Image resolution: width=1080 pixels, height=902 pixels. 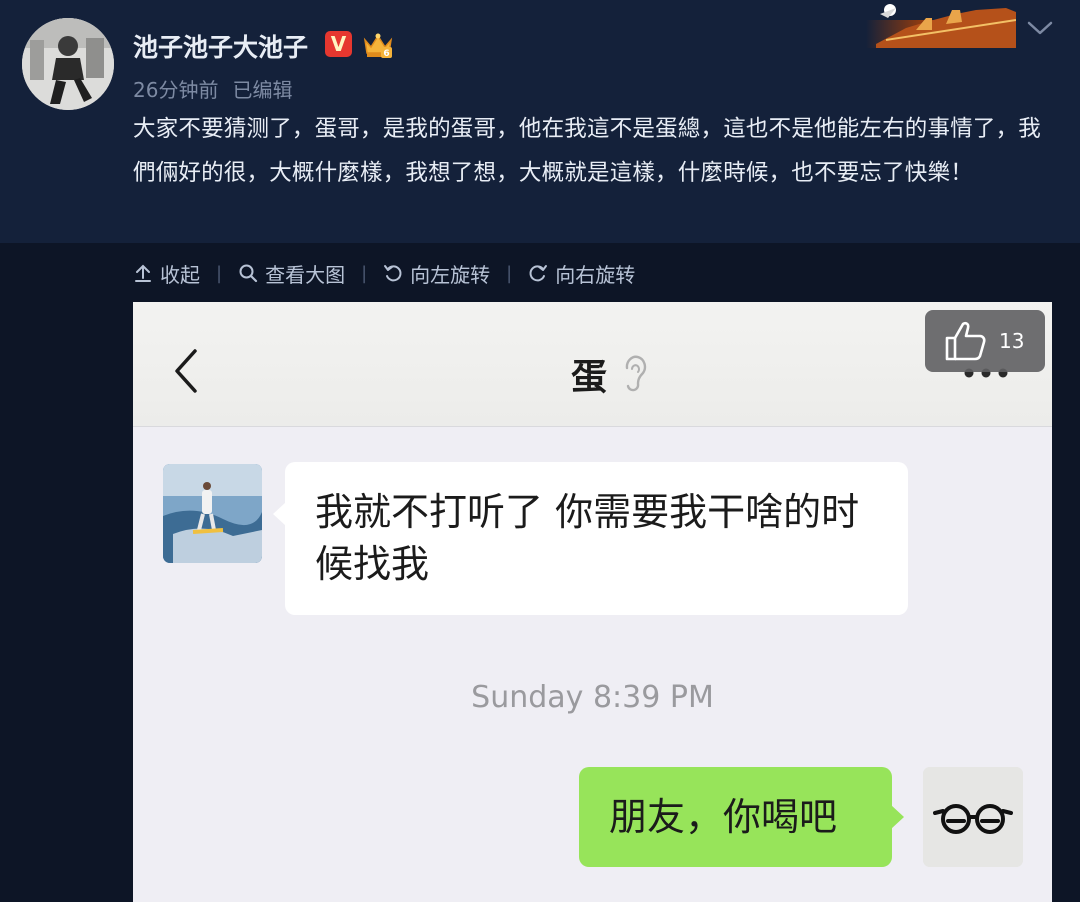 I want to click on message-timestamp: Sunday 8:39 PM, so click(x=592, y=697).